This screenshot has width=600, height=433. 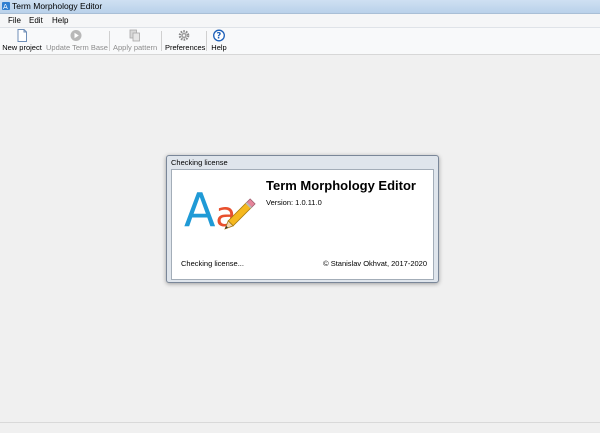 What do you see at coordinates (294, 202) in the screenshot?
I see `version-text: Version: 1.0.11.0` at bounding box center [294, 202].